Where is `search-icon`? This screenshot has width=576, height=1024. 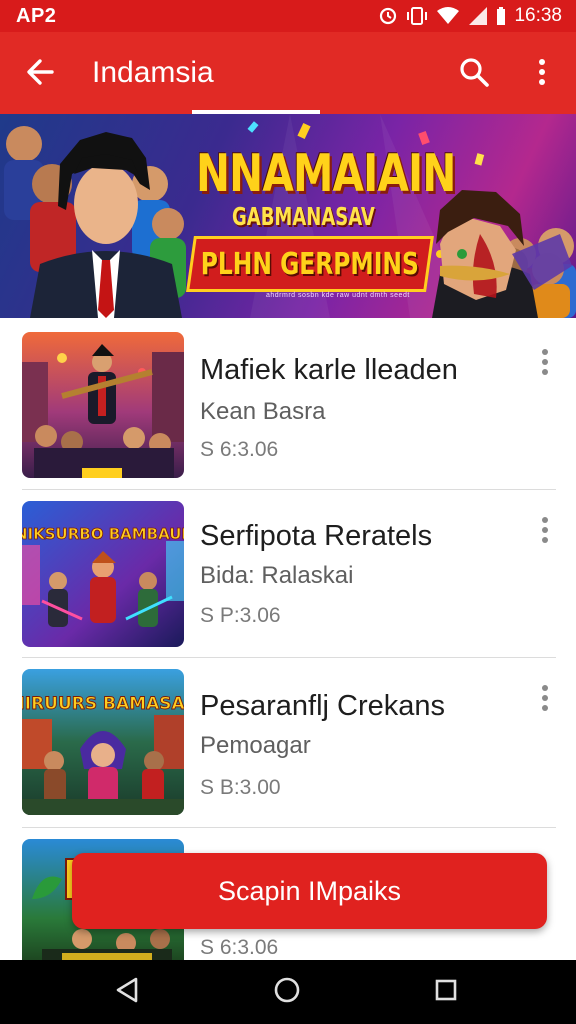
search-icon is located at coordinates (474, 74).